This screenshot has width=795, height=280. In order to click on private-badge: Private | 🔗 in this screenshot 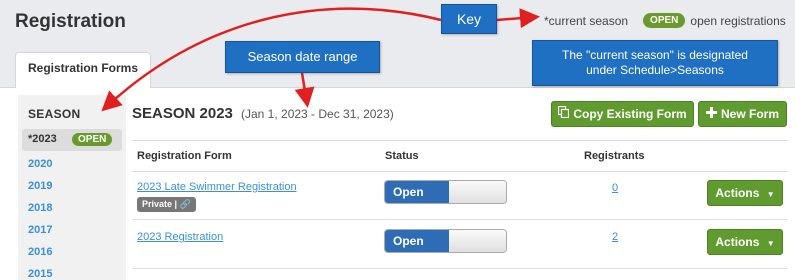, I will do `click(166, 204)`.